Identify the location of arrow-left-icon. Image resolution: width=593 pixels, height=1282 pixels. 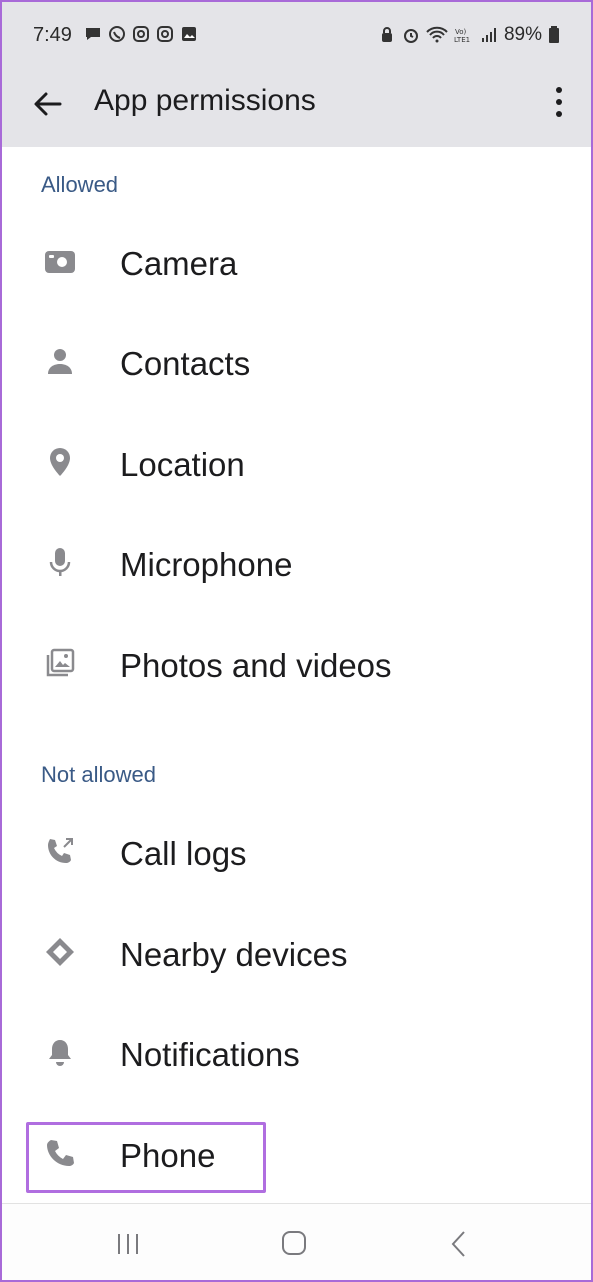
(48, 104).